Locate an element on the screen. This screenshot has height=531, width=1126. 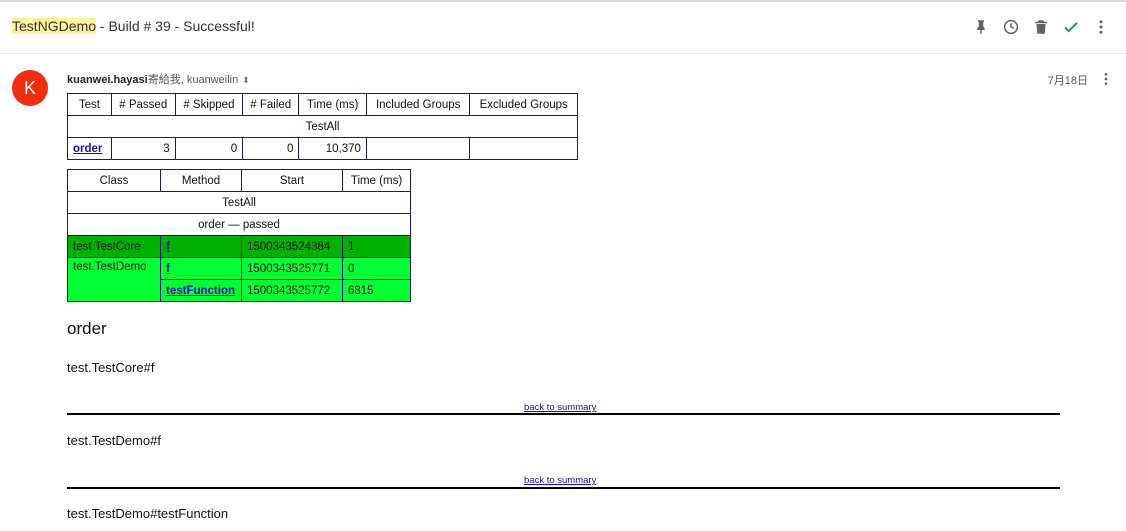
subject-text: - Build # 39 - Successful! is located at coordinates (175, 26).